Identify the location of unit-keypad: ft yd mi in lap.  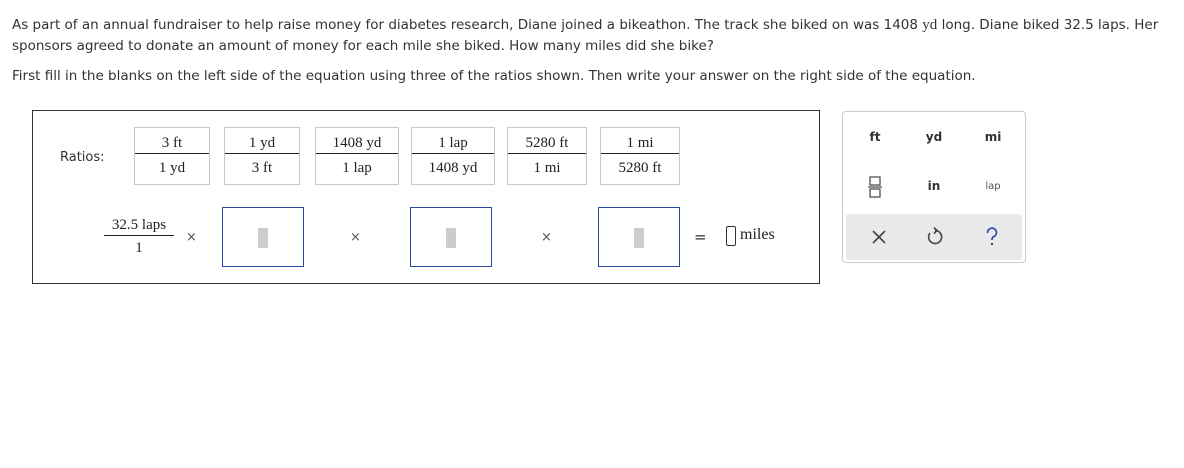
(934, 187).